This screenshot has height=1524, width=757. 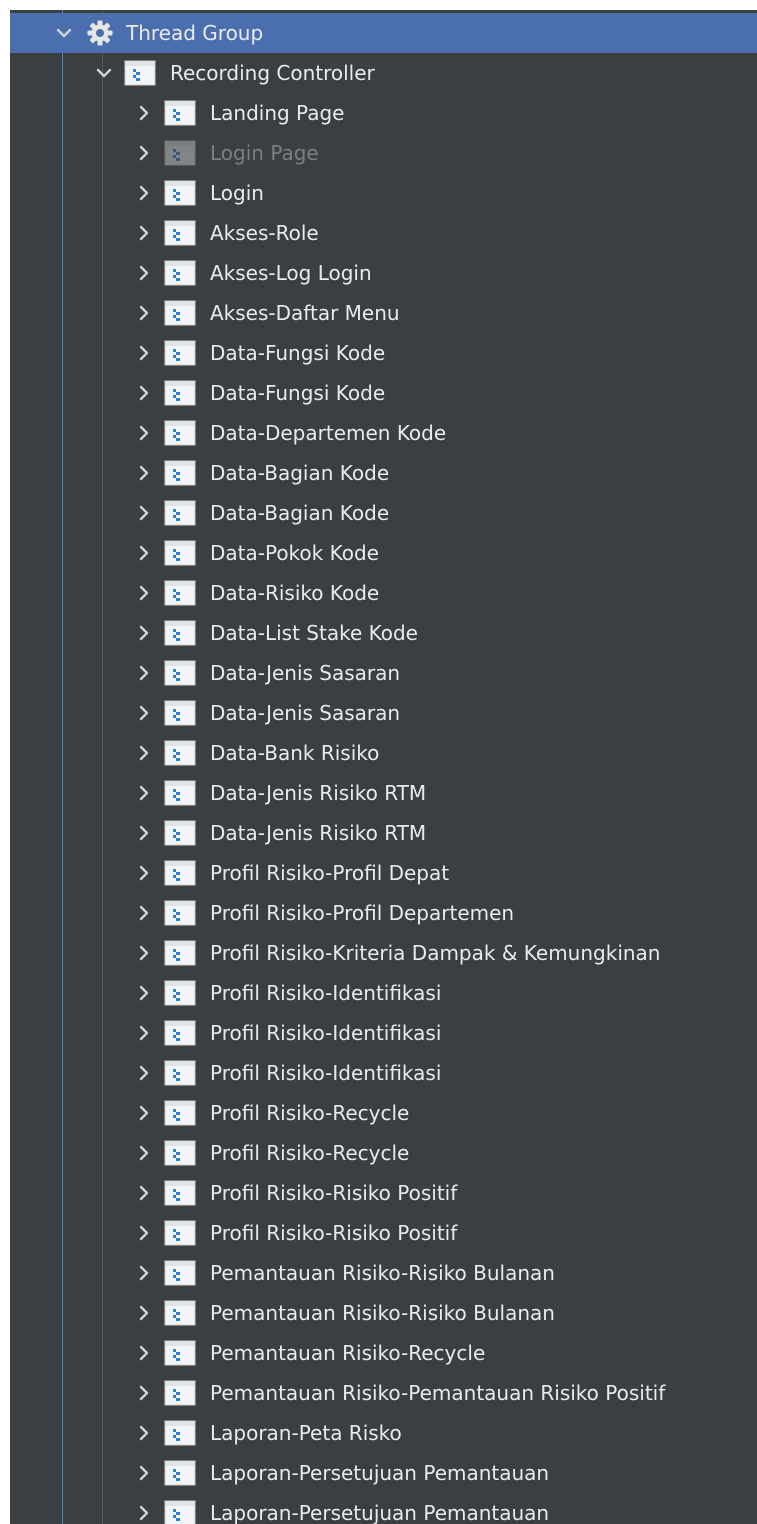 I want to click on tree-node-label: Recording Controller, so click(x=272, y=73).